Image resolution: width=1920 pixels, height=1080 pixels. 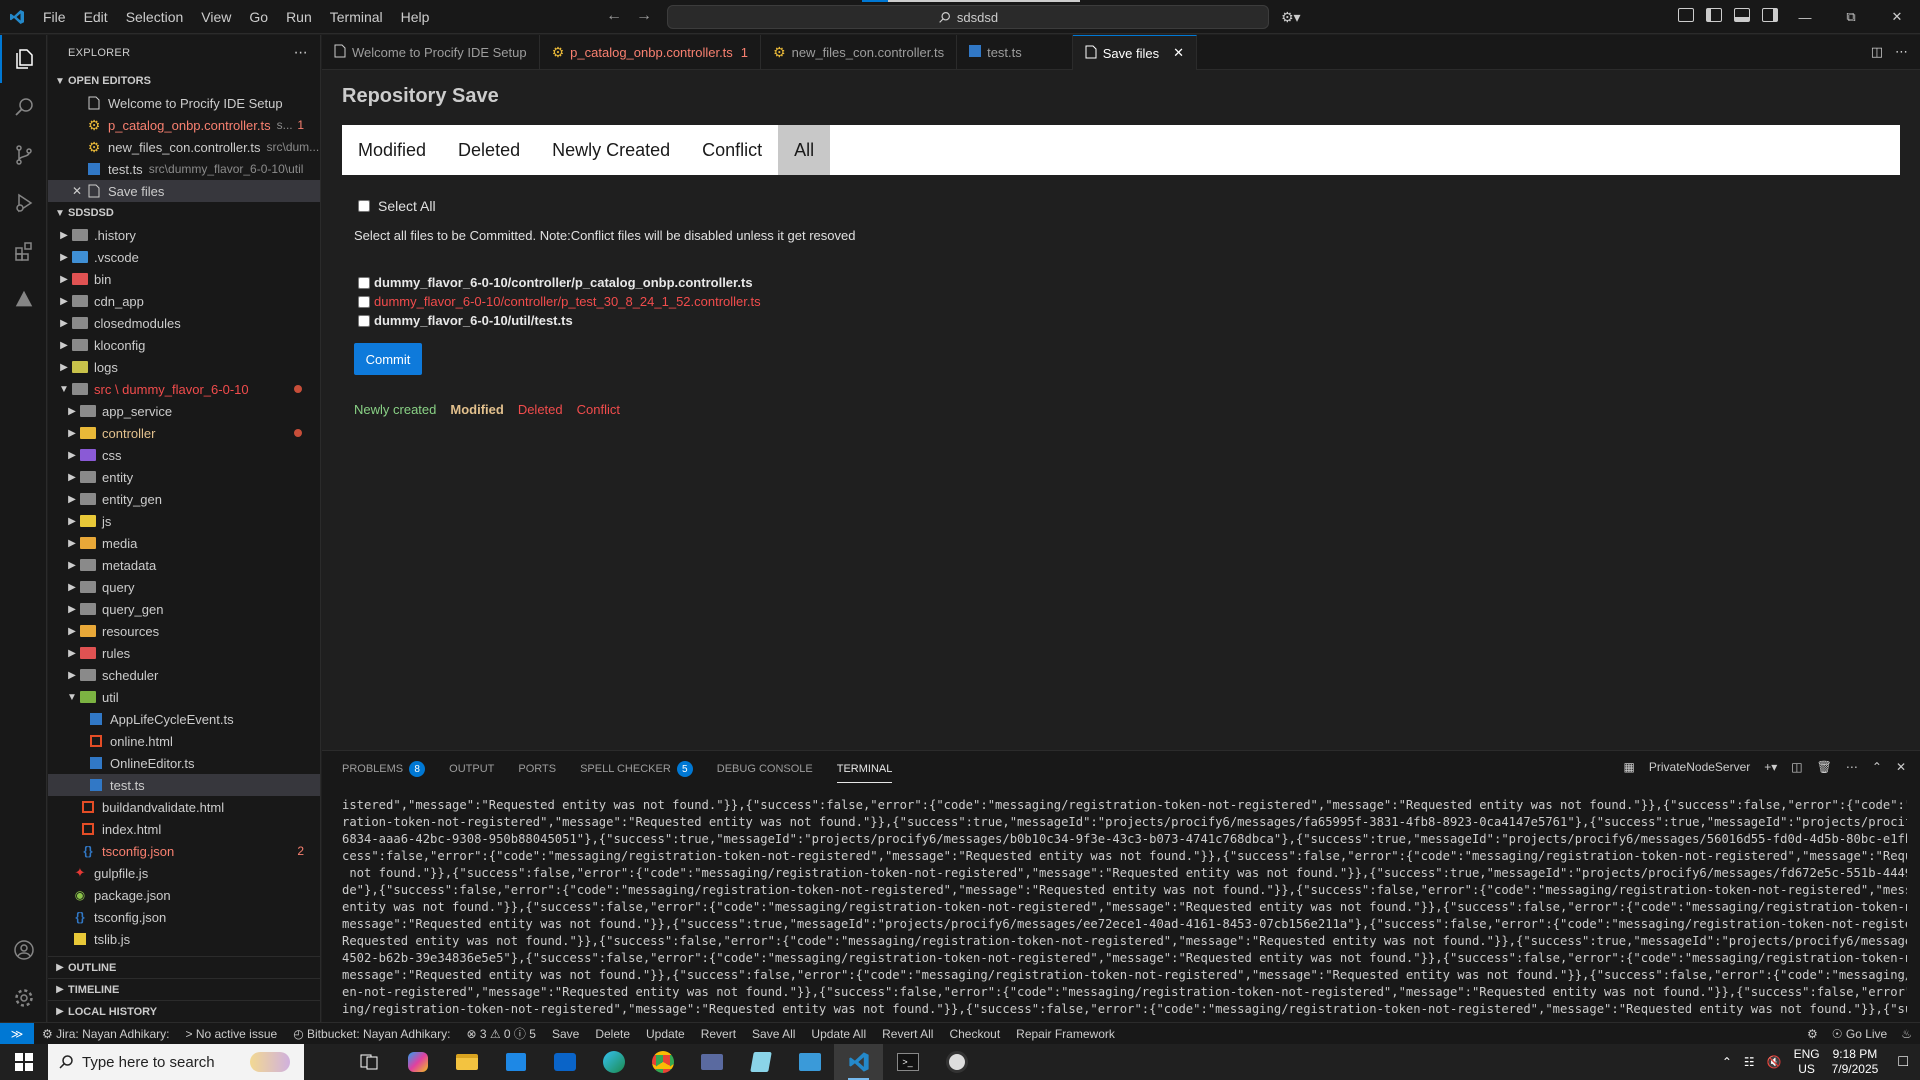 I want to click on tab-output: OUTPUT, so click(x=471, y=769).